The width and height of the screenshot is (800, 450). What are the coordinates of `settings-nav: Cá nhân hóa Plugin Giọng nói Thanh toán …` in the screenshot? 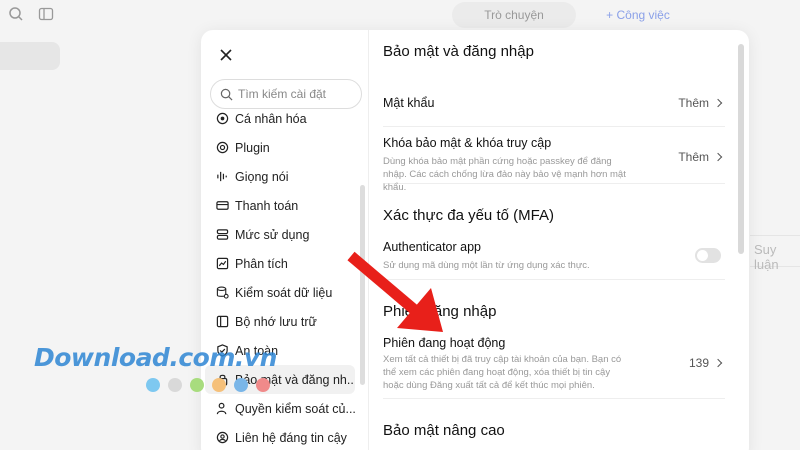 It's located at (280, 280).